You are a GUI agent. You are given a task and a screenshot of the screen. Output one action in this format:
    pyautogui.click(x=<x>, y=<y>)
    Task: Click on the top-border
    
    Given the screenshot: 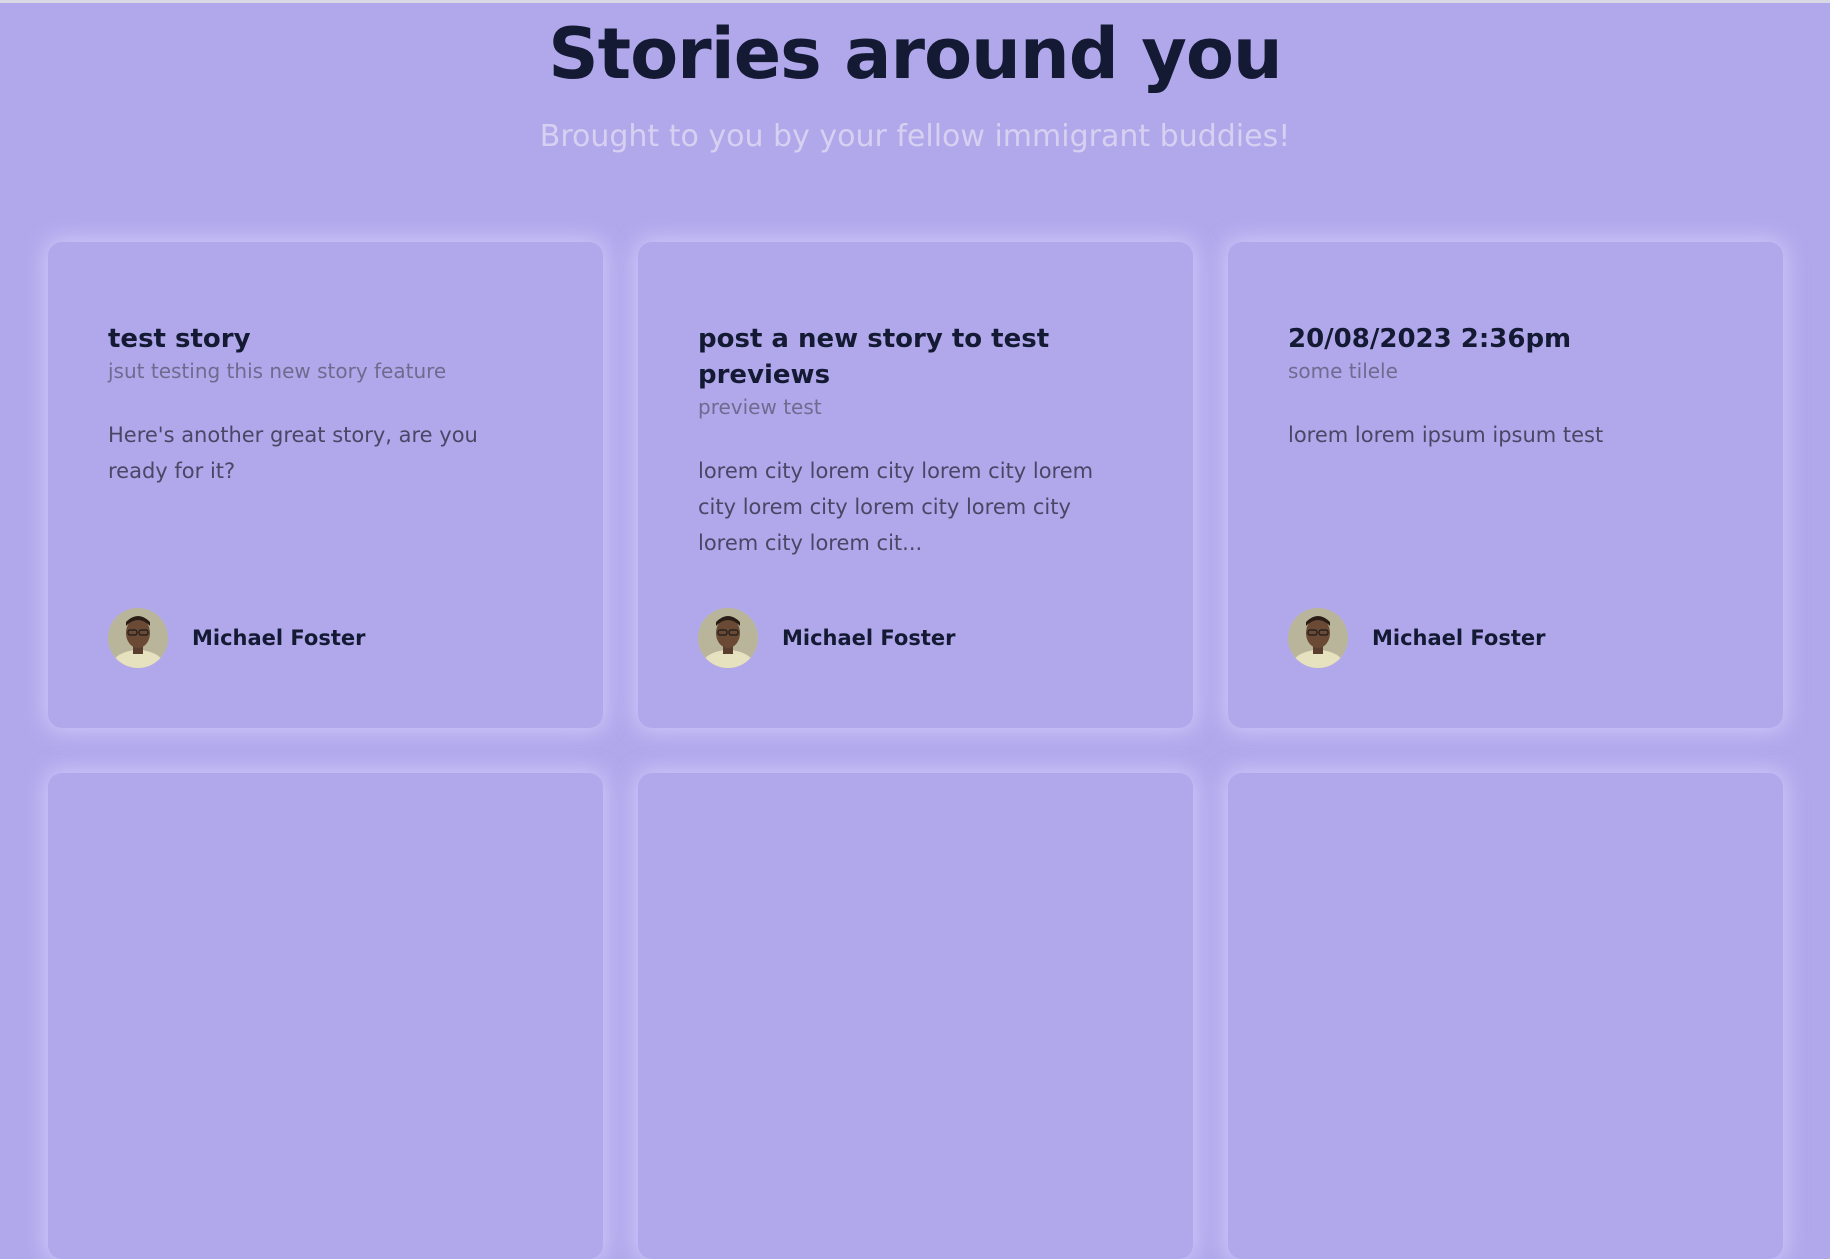 What is the action you would take?
    pyautogui.click(x=915, y=1)
    